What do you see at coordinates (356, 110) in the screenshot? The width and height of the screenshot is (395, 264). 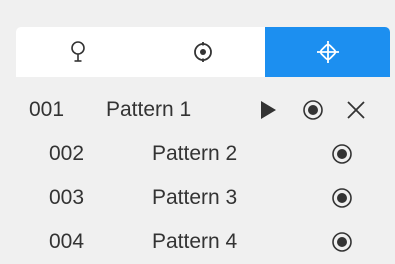 I see `close-icon` at bounding box center [356, 110].